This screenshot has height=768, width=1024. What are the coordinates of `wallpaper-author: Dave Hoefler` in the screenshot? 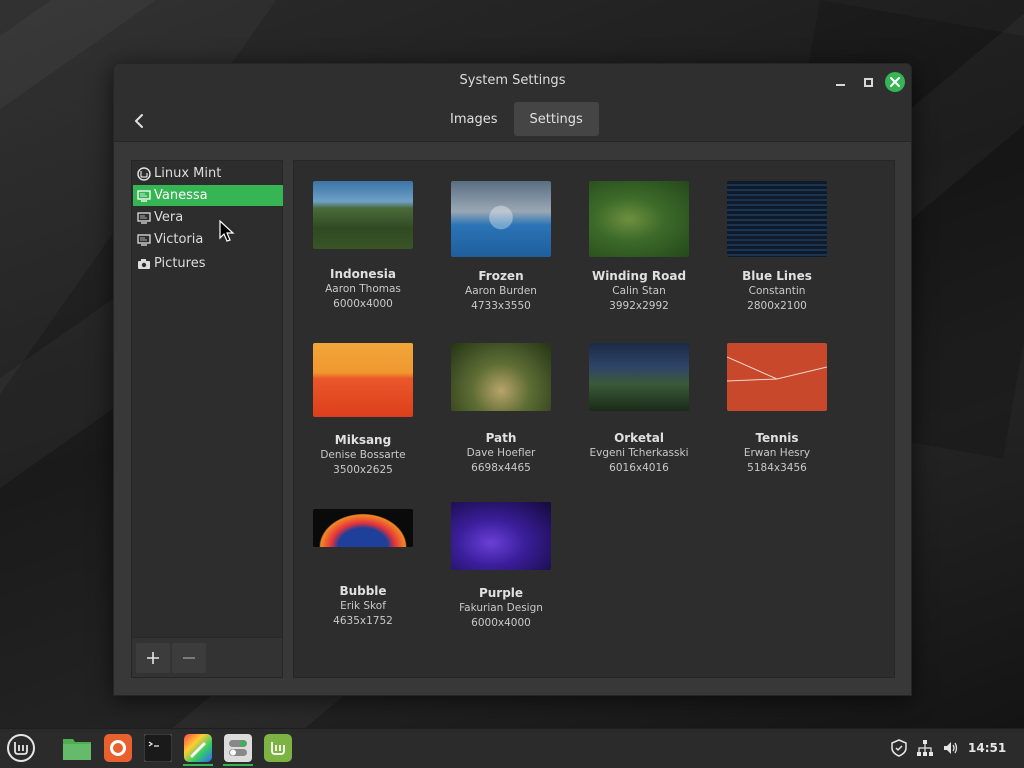 It's located at (501, 453).